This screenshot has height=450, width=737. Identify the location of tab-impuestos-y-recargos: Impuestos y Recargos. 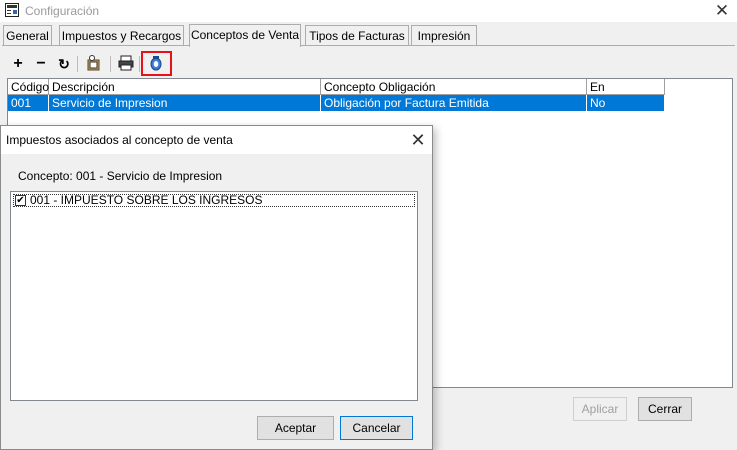
(121, 35).